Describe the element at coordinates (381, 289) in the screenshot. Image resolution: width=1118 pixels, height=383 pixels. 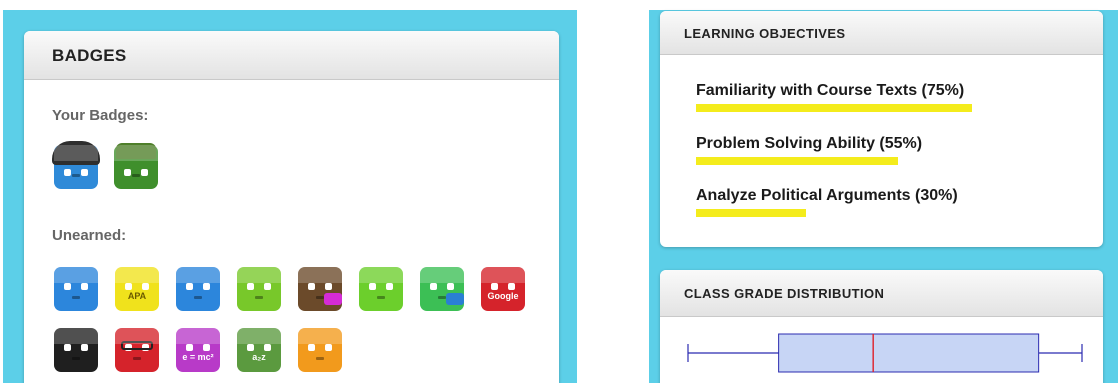
I see `pirate-robot-icon` at that location.